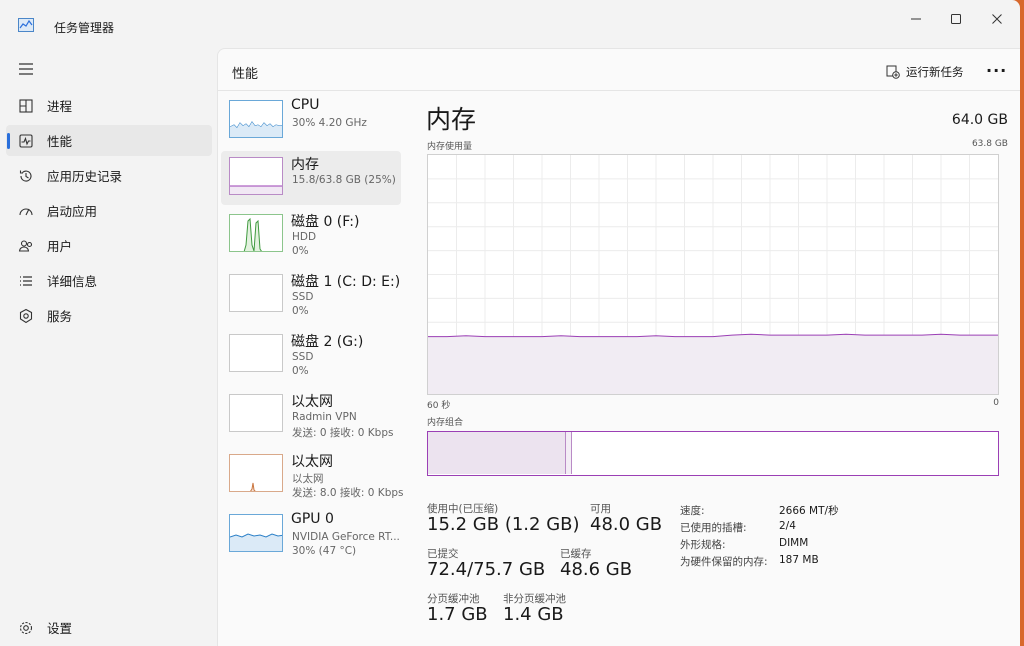 This screenshot has width=1024, height=646. I want to click on sidebar-item-settings: 设置, so click(109, 627).